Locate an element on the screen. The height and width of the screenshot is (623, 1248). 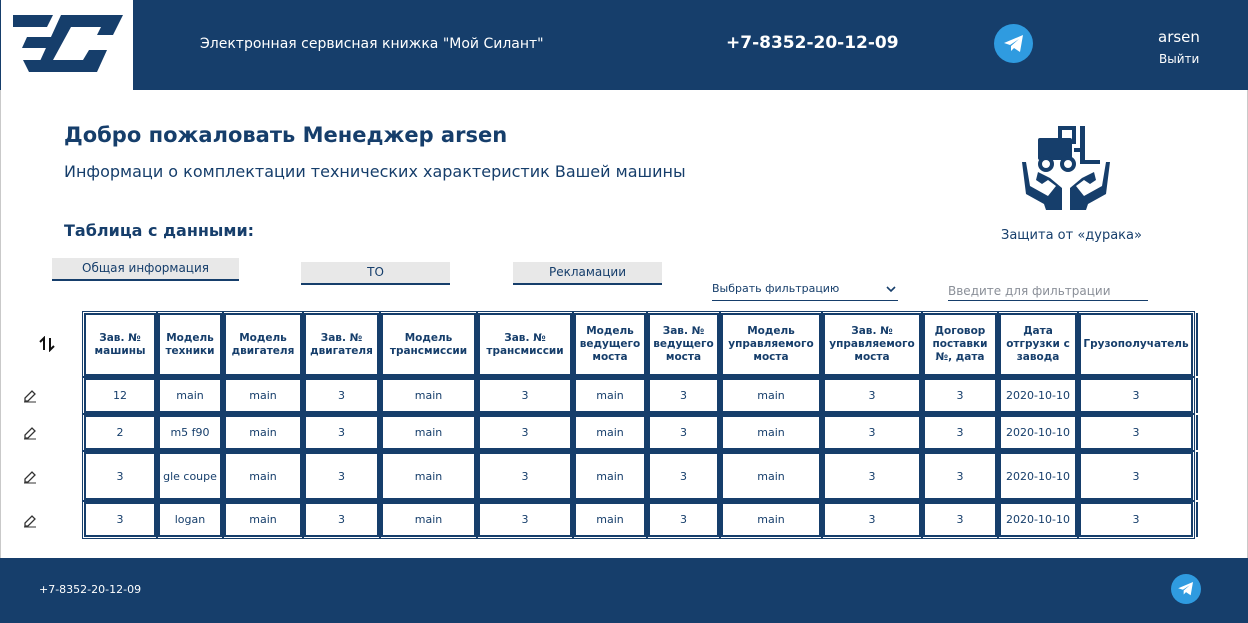
column-header-label: Зав. № трансмиссии is located at coordinates (525, 344).